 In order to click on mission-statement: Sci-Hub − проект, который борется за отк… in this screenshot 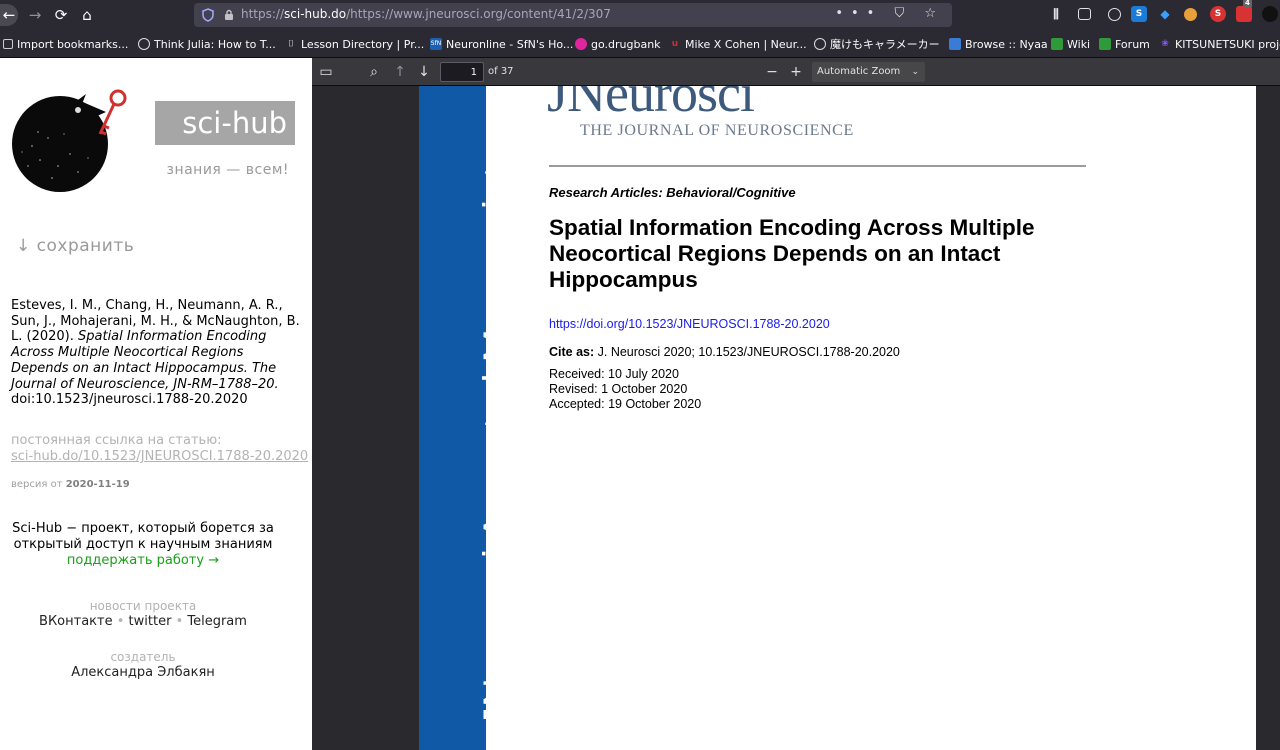, I will do `click(143, 536)`.